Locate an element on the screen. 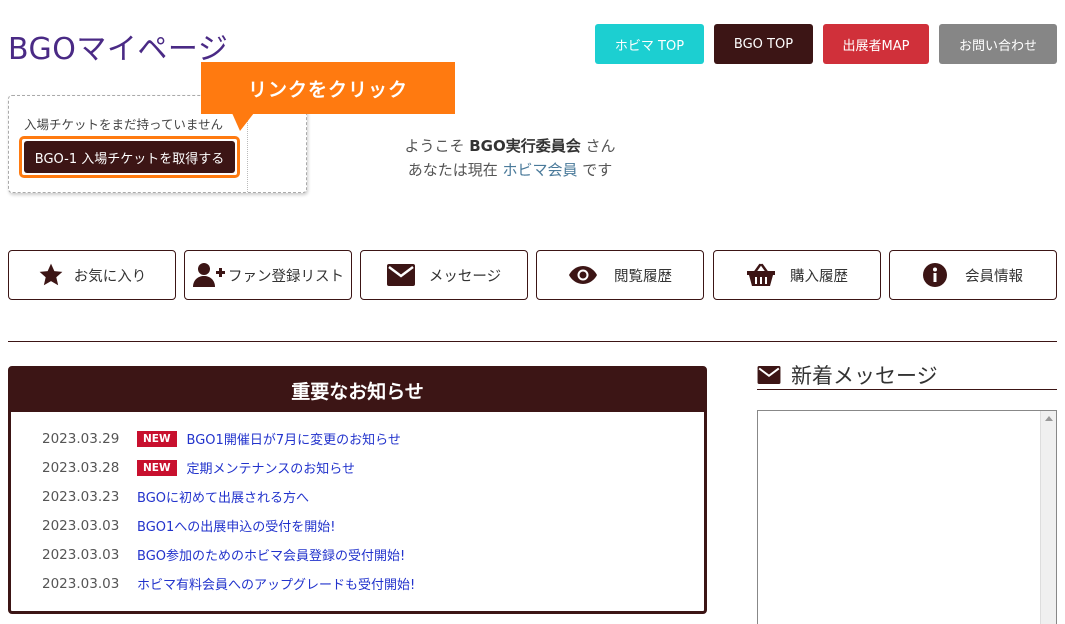 The height and width of the screenshot is (624, 1065). fan-list-label: ファン登録リスト is located at coordinates (286, 276).